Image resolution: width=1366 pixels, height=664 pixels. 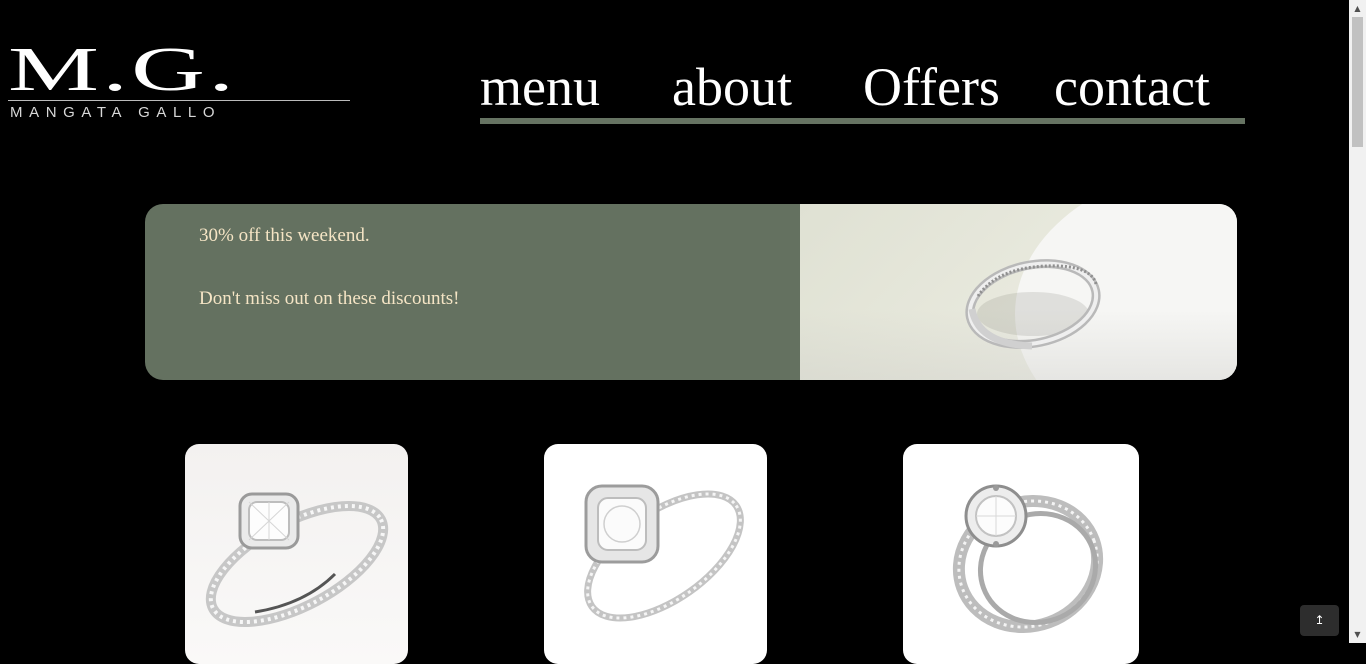 I want to click on arrow-up-icon: ↥, so click(x=1319, y=620).